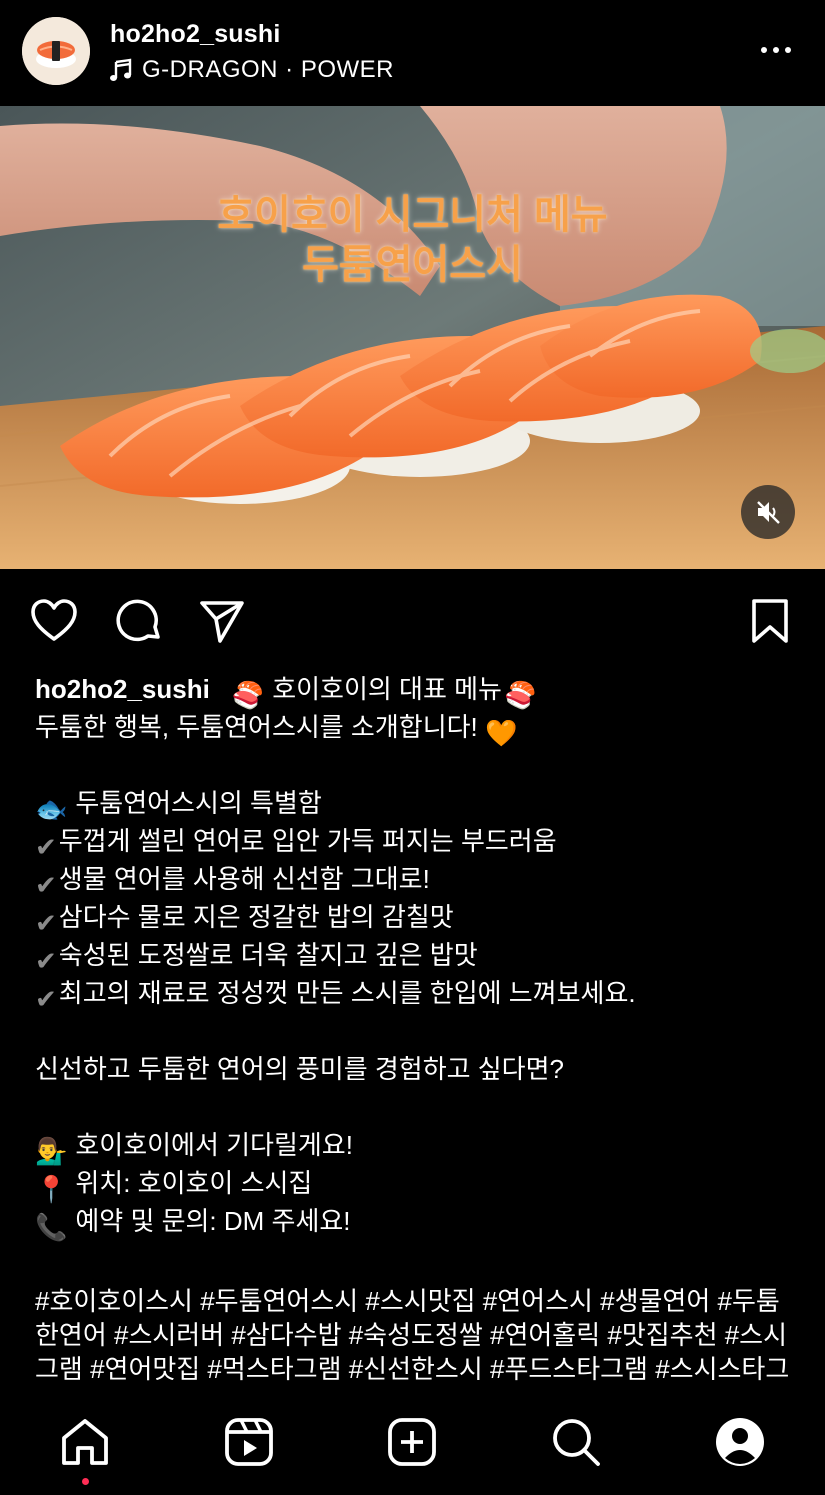  Describe the element at coordinates (213, 1221) in the screenshot. I see `caption-contact: 예약 및 문의: DM 주세요!` at that location.